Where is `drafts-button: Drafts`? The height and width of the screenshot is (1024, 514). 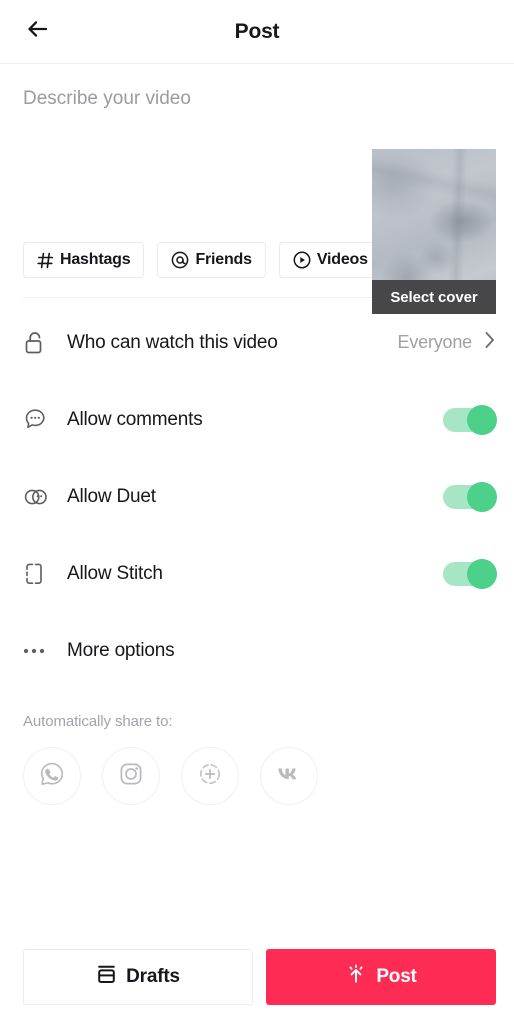
drafts-button: Drafts is located at coordinates (138, 977).